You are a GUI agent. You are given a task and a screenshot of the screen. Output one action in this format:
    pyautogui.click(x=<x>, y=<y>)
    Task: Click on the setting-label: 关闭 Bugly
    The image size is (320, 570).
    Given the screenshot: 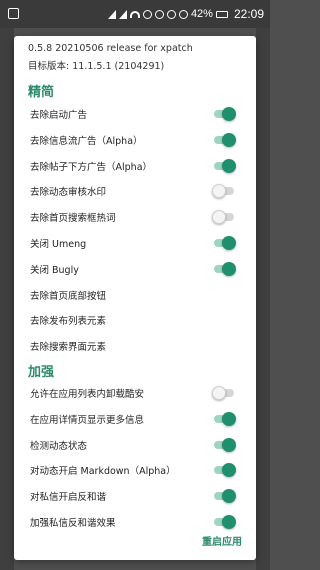 What is the action you would take?
    pyautogui.click(x=54, y=270)
    